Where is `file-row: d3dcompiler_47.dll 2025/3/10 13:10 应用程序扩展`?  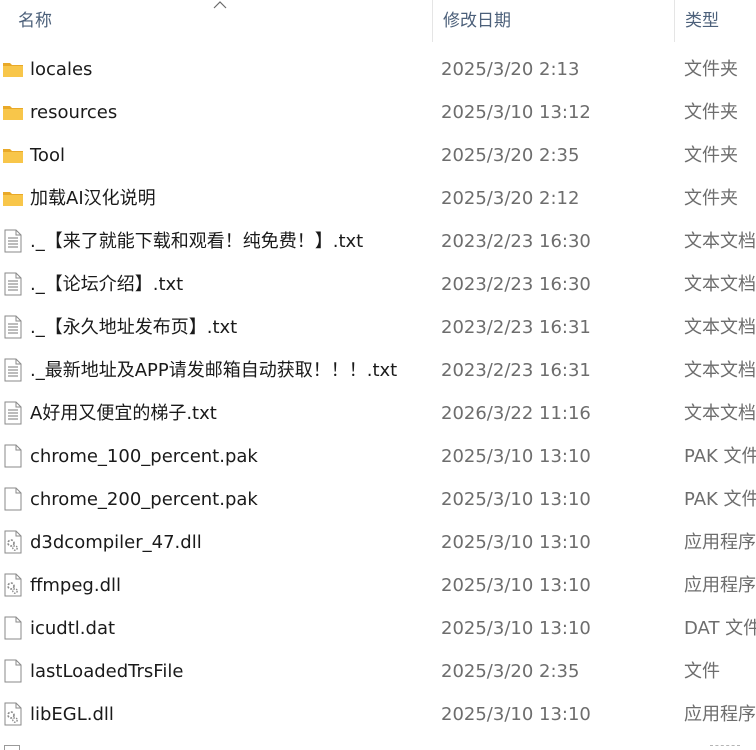
file-row: d3dcompiler_47.dll 2025/3/10 13:10 应用程序扩展 is located at coordinates (378, 542).